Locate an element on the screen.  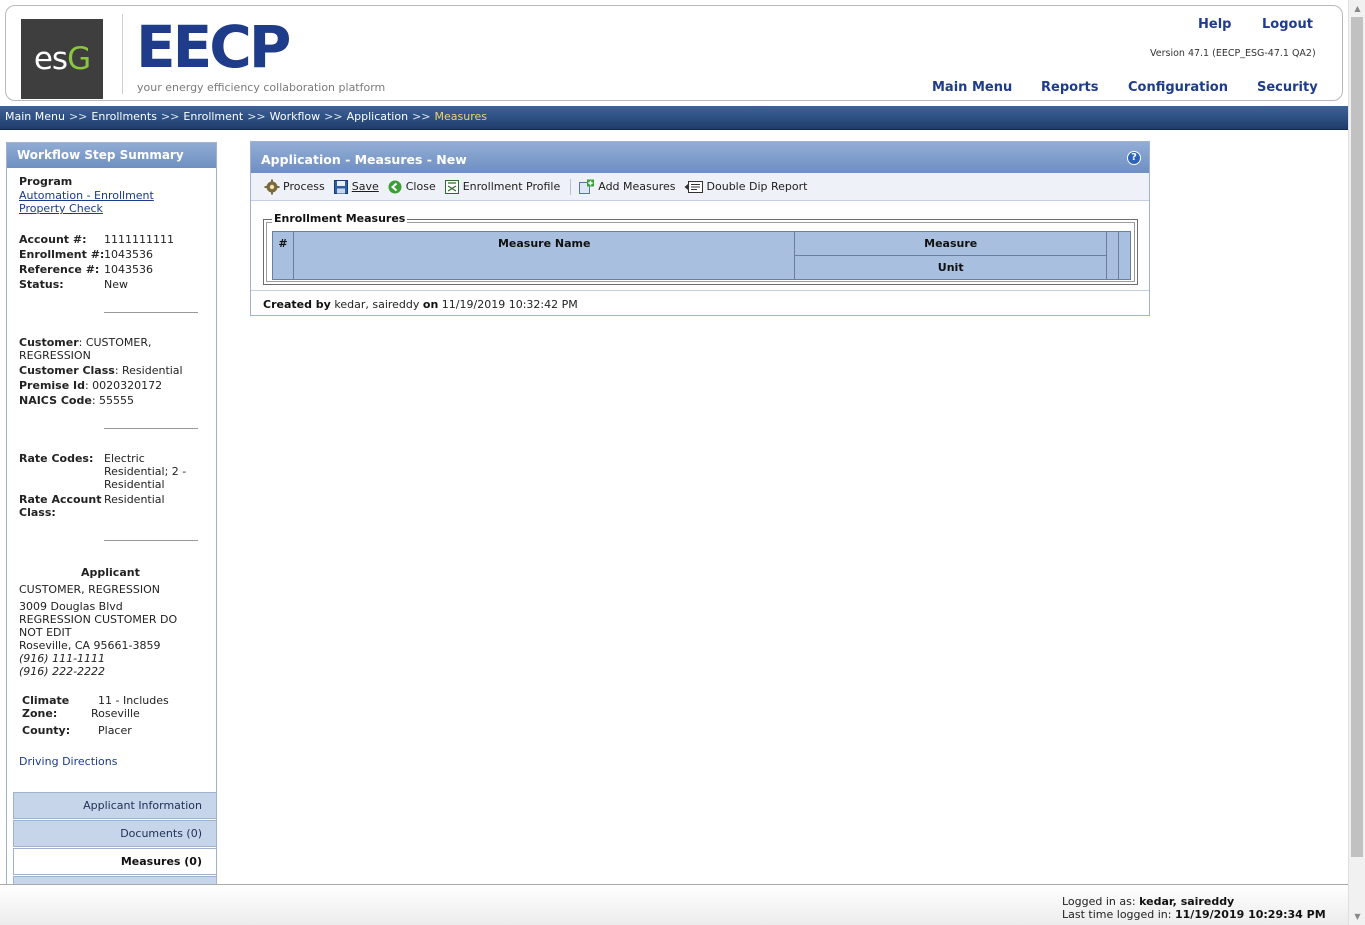
premise-id-row: Premise Id: 0020320172 is located at coordinates (91, 385).